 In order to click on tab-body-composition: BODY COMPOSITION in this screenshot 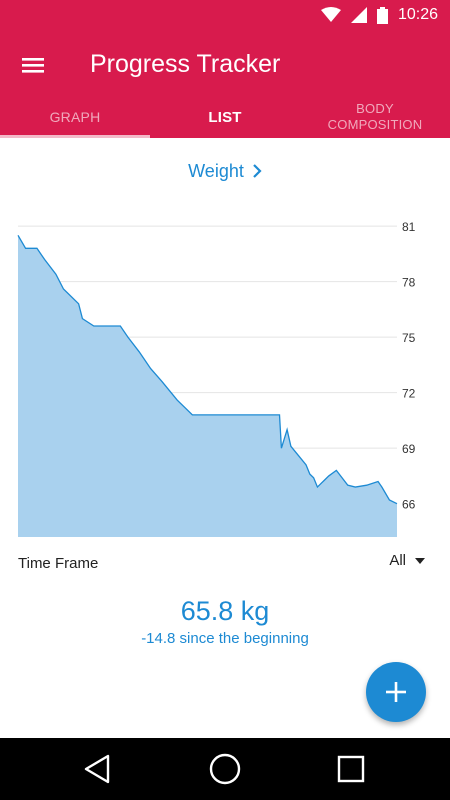, I will do `click(375, 117)`.